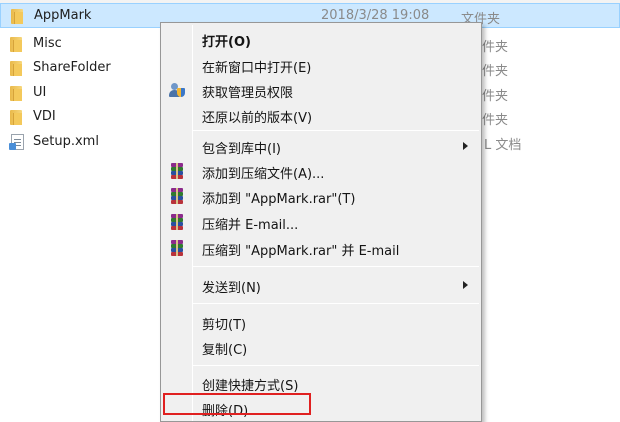 The height and width of the screenshot is (422, 620). What do you see at coordinates (257, 68) in the screenshot?
I see `menu-item-label: 在新窗口中打开(E)` at bounding box center [257, 68].